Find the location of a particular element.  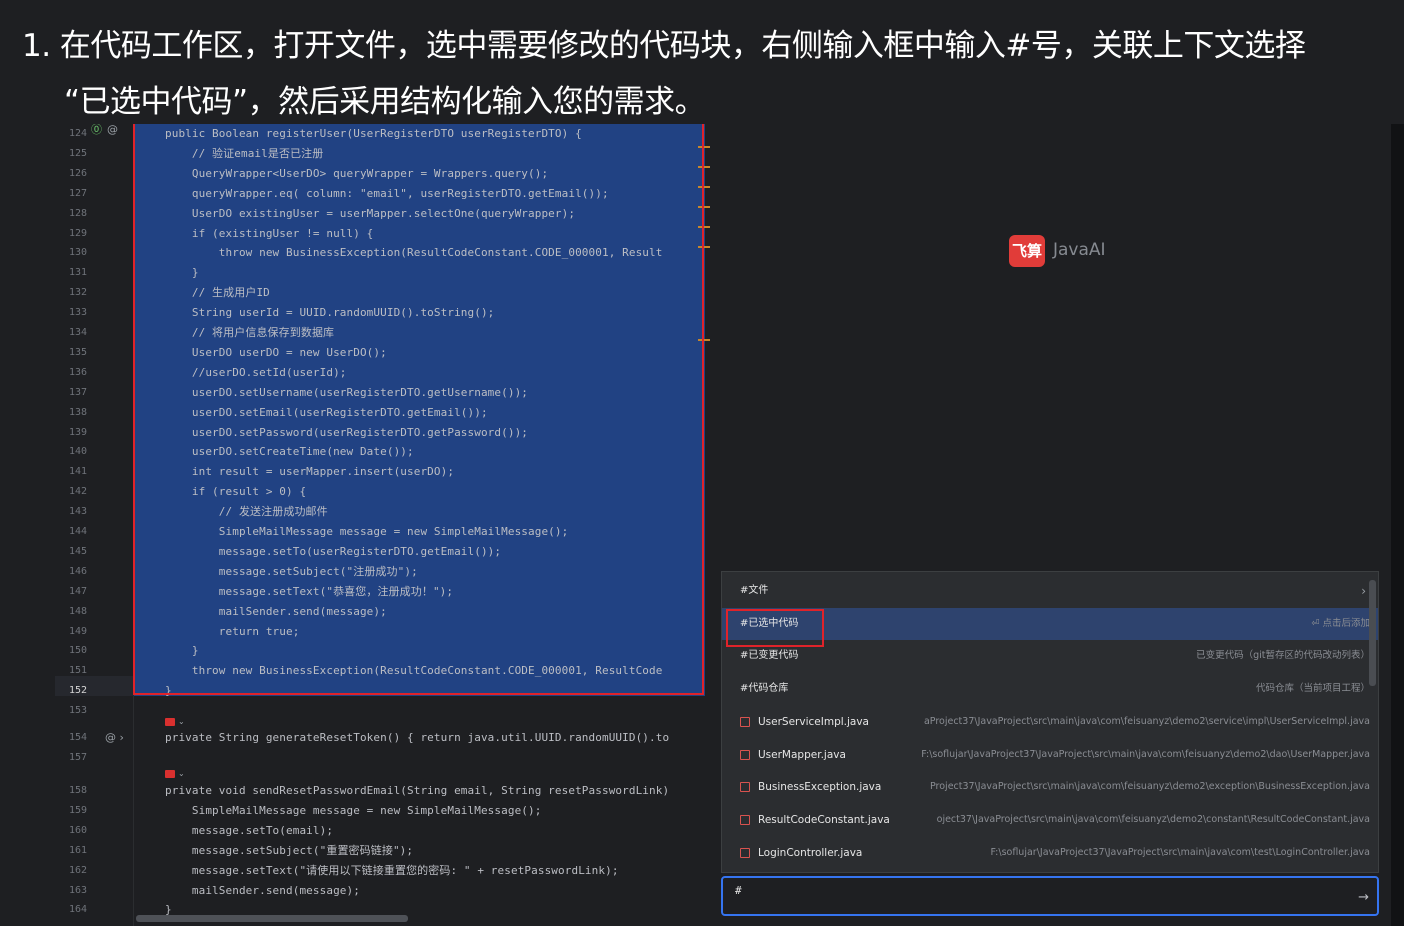

file-name: BusinessException.java is located at coordinates (820, 787).